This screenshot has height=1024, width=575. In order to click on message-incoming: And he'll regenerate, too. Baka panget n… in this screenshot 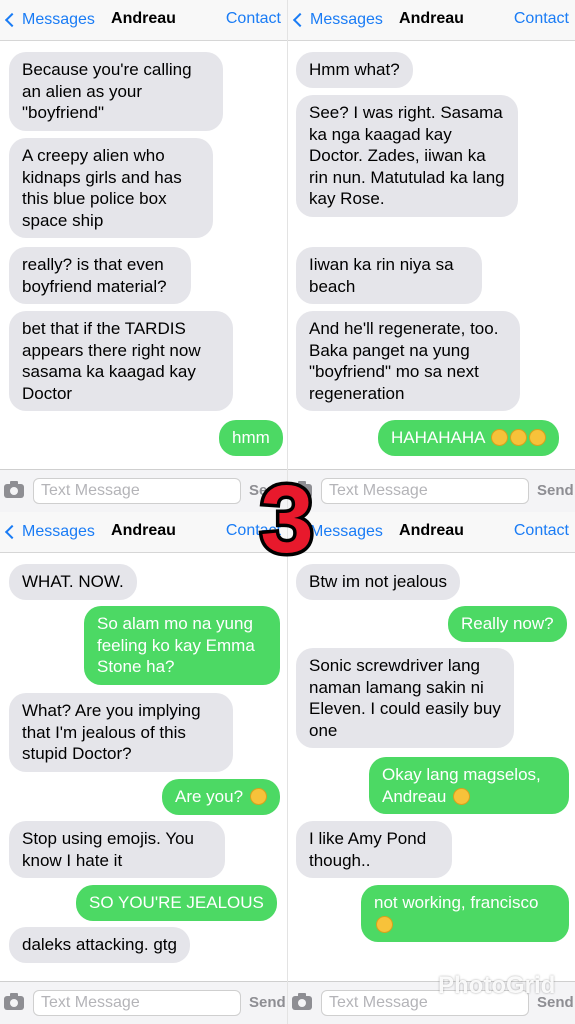, I will do `click(408, 361)`.